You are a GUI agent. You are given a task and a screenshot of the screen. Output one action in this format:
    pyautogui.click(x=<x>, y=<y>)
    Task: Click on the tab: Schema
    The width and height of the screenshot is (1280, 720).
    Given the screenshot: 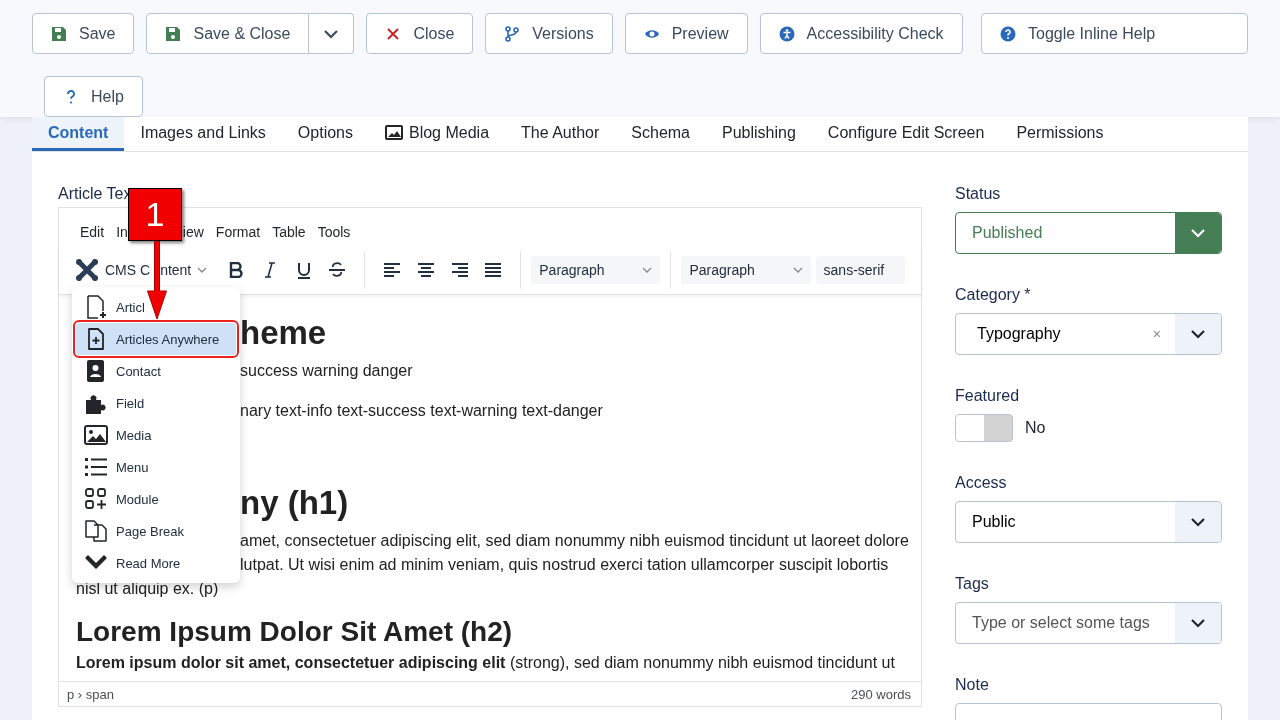 What is the action you would take?
    pyautogui.click(x=660, y=134)
    